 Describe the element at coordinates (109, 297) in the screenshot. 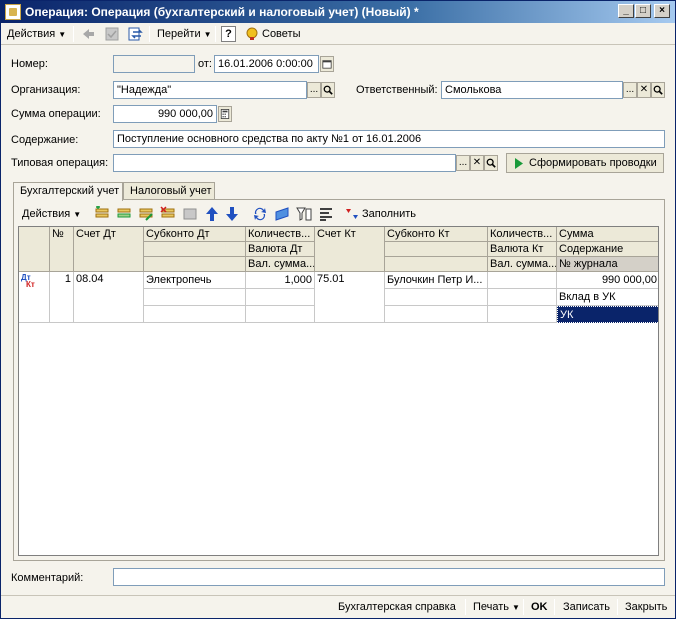

I see `acc-dt-cell: 08.04` at that location.